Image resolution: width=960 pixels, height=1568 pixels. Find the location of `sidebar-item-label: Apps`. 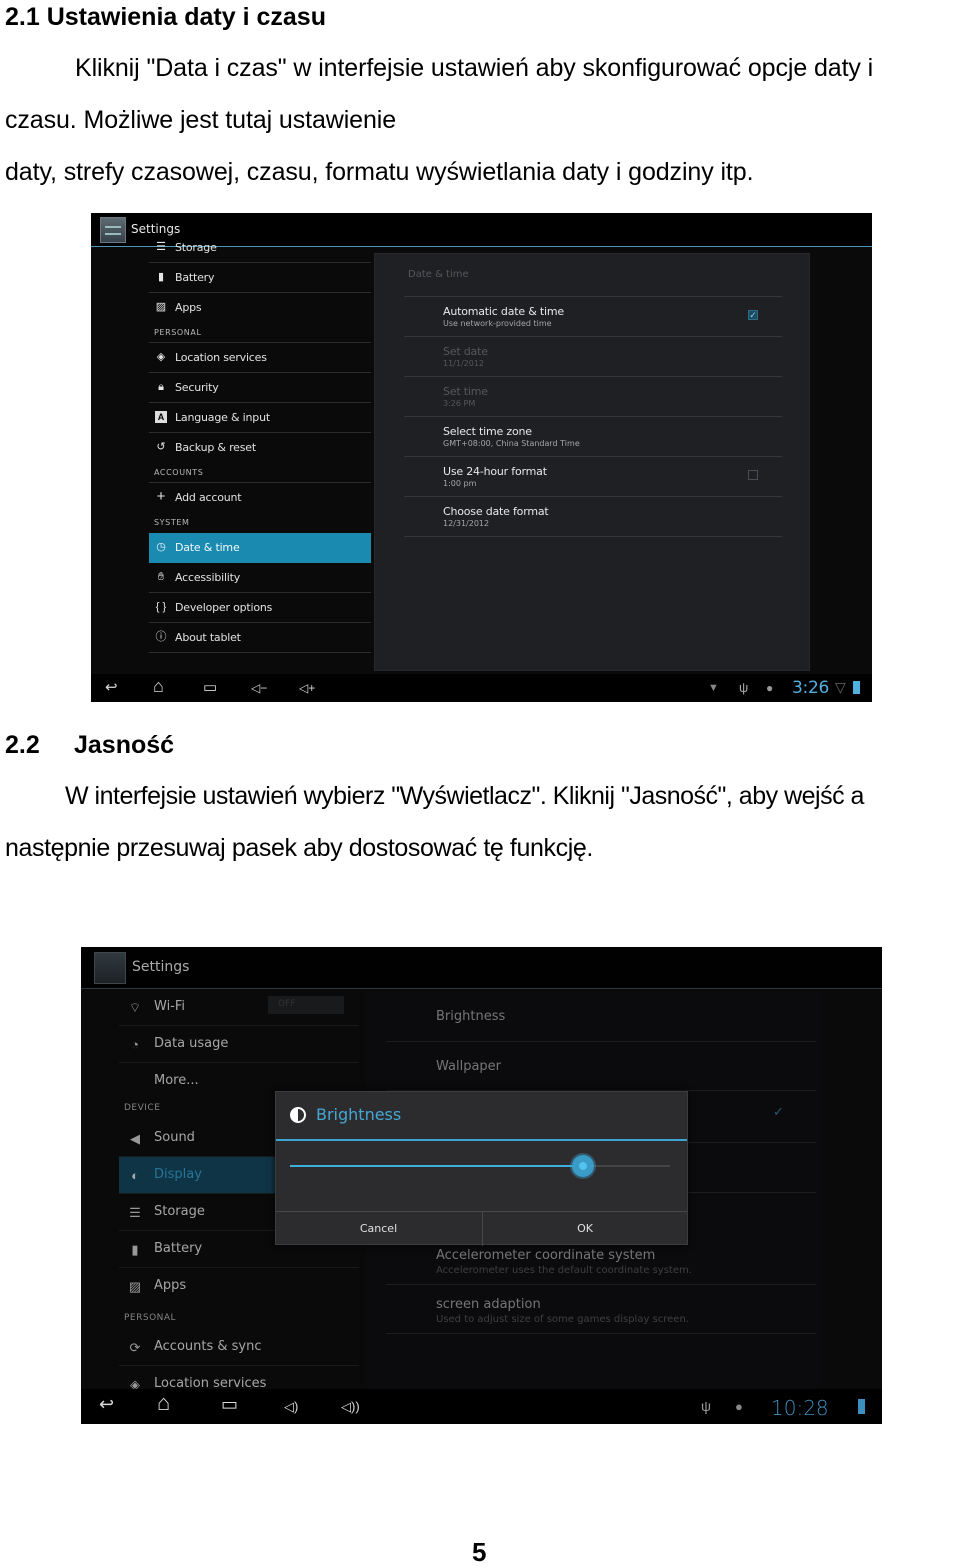

sidebar-item-label: Apps is located at coordinates (188, 307).